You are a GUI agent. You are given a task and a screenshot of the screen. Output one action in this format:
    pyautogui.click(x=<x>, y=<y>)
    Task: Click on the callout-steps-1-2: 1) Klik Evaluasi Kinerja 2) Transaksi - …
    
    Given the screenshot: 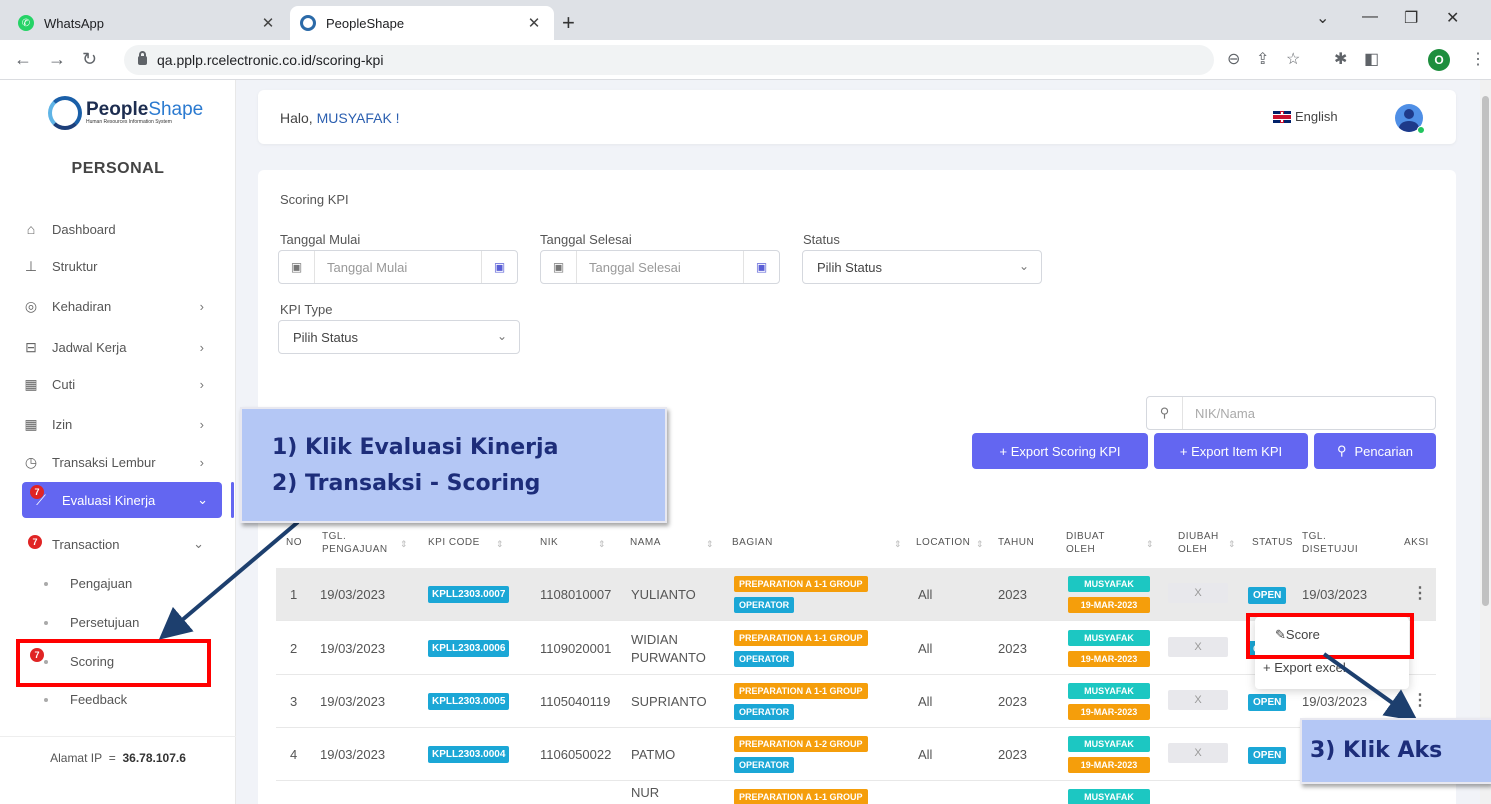 What is the action you would take?
    pyautogui.click(x=453, y=465)
    